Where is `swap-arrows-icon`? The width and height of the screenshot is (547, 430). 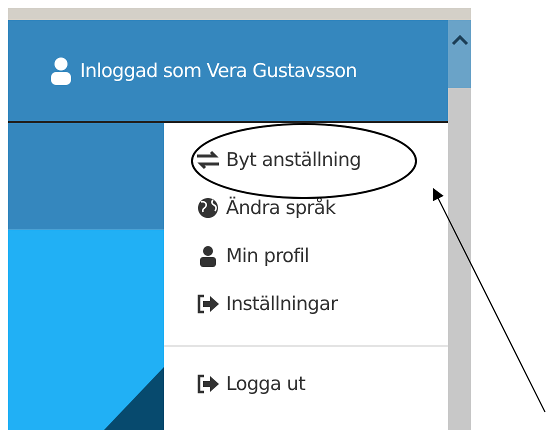
swap-arrows-icon is located at coordinates (208, 160).